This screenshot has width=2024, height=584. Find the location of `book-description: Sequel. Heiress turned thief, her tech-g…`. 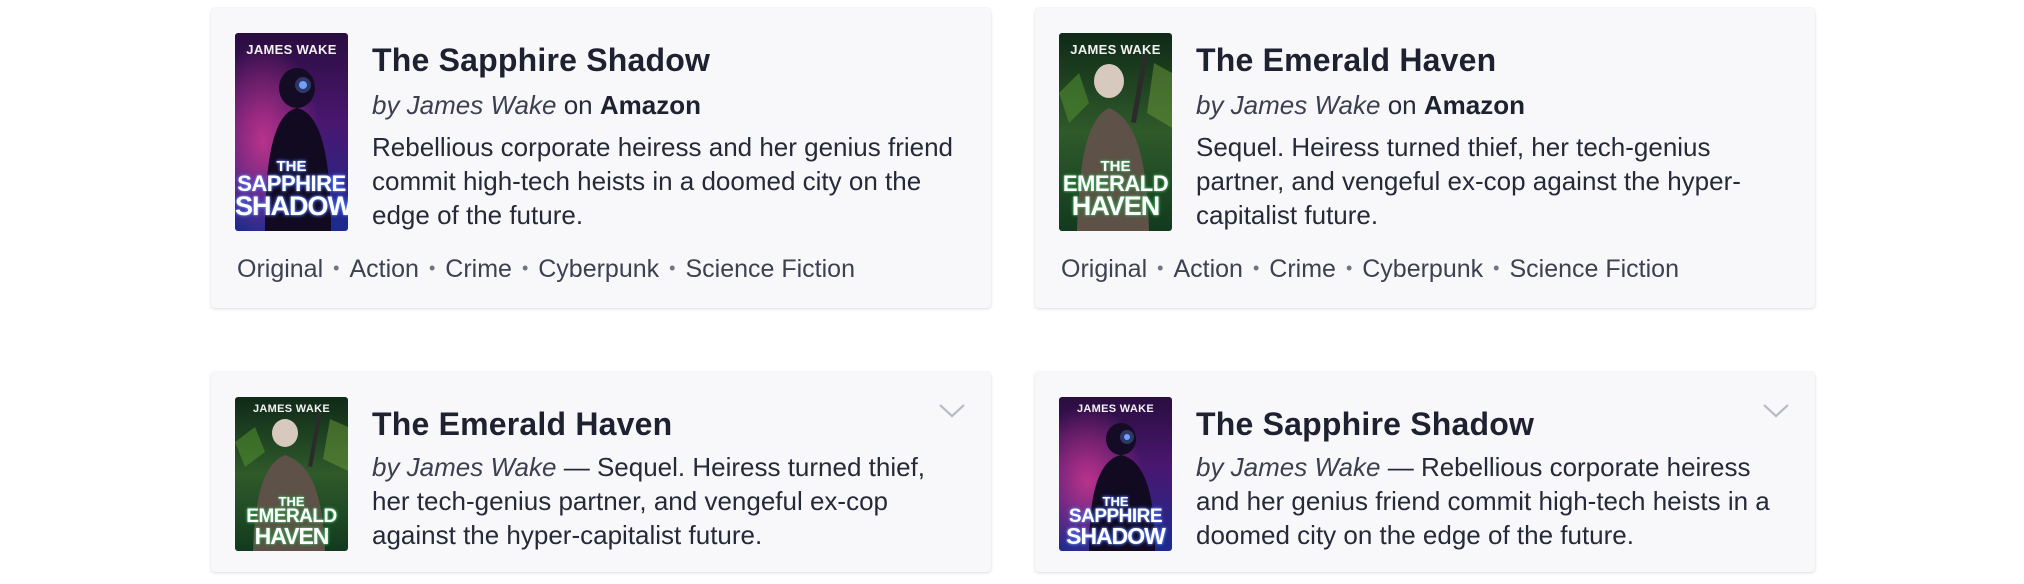

book-description: Sequel. Heiress turned thief, her tech-g… is located at coordinates (1468, 181).